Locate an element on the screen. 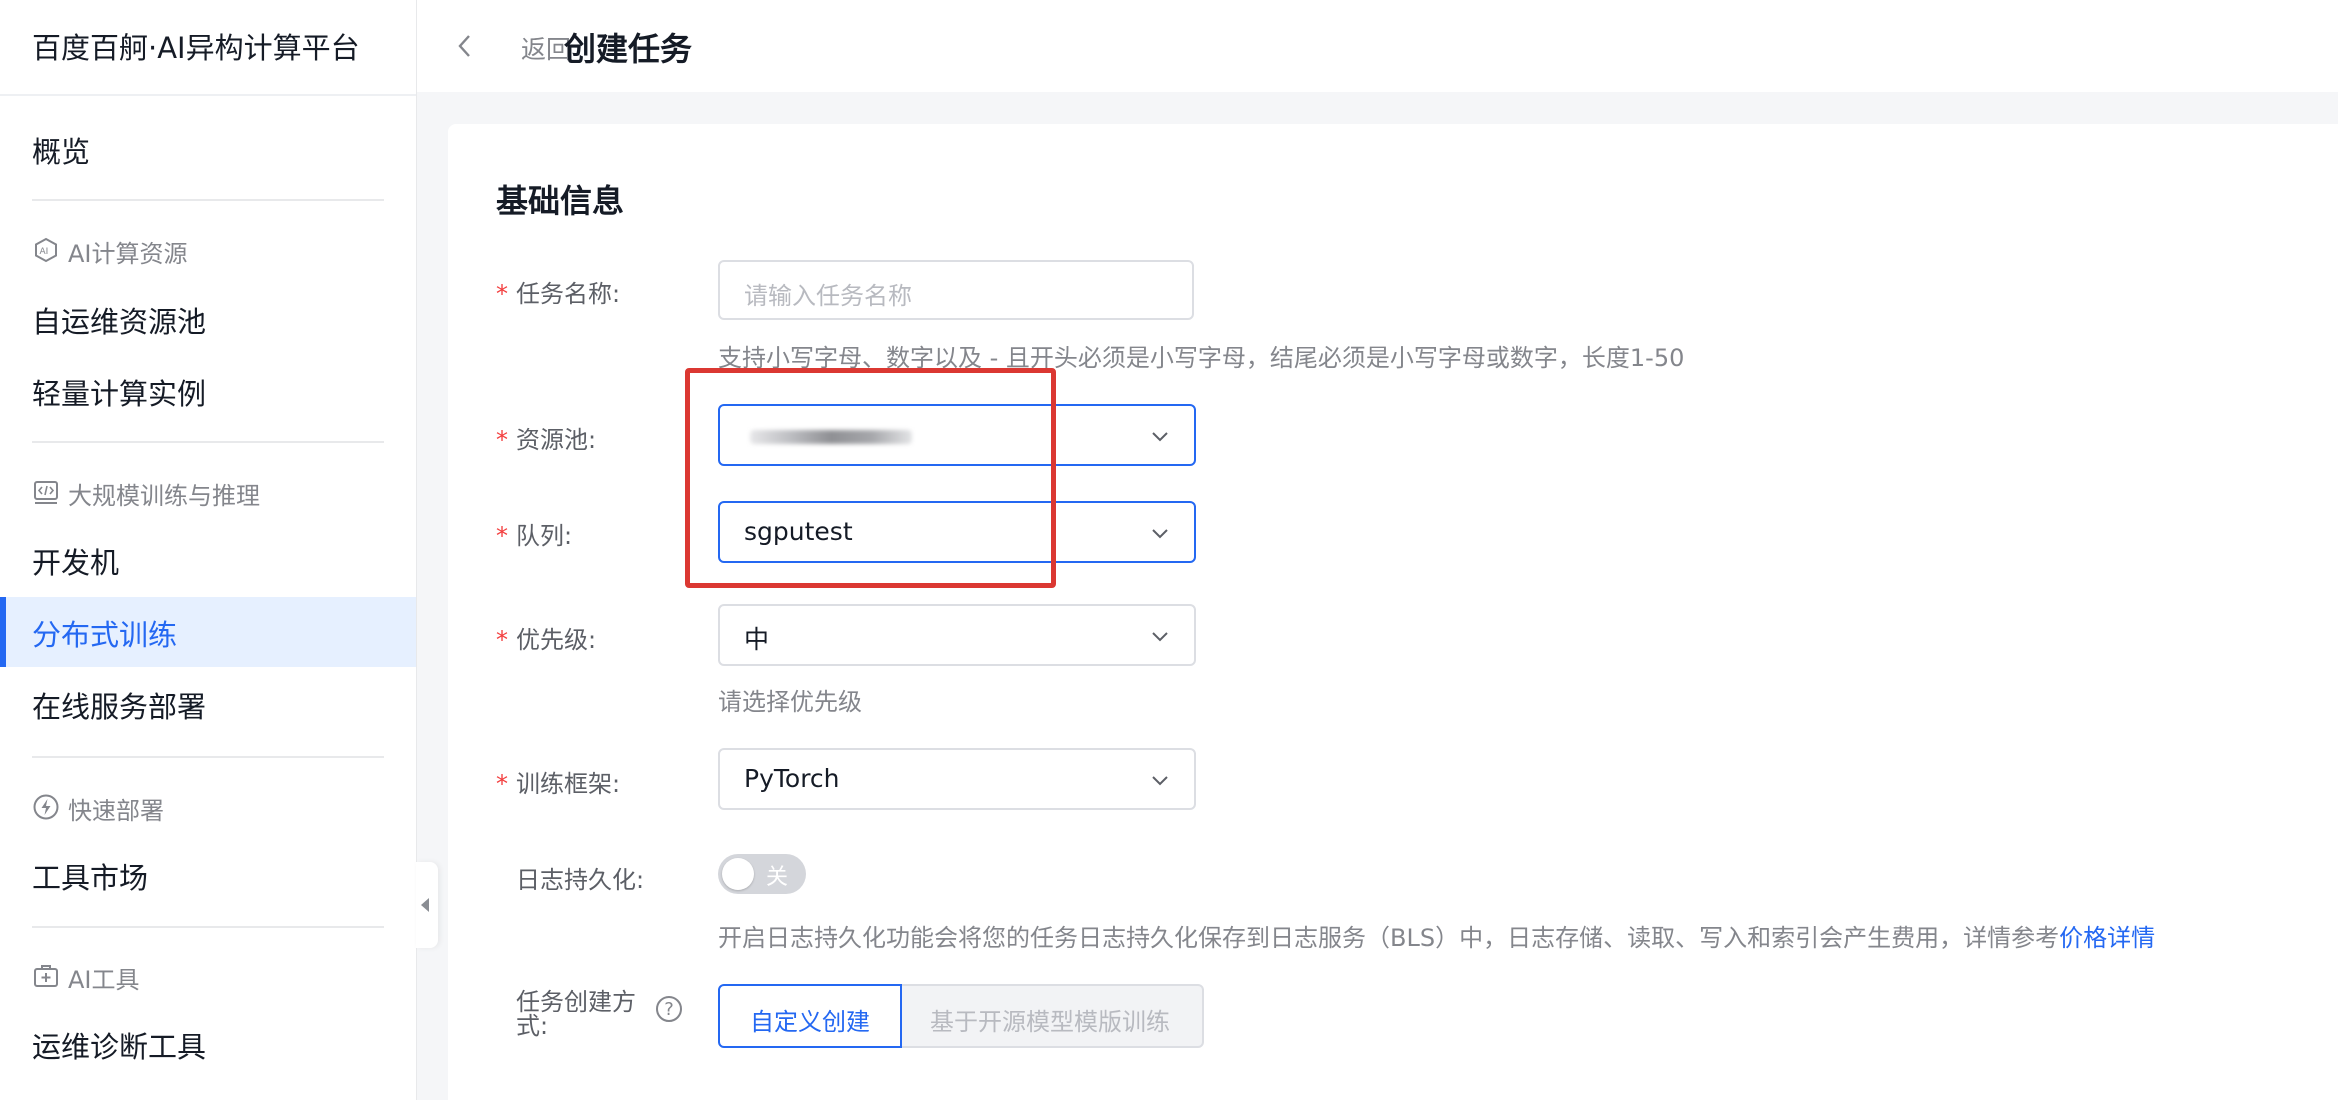  sidebar-item-label: 在线服务部署 is located at coordinates (119, 707).